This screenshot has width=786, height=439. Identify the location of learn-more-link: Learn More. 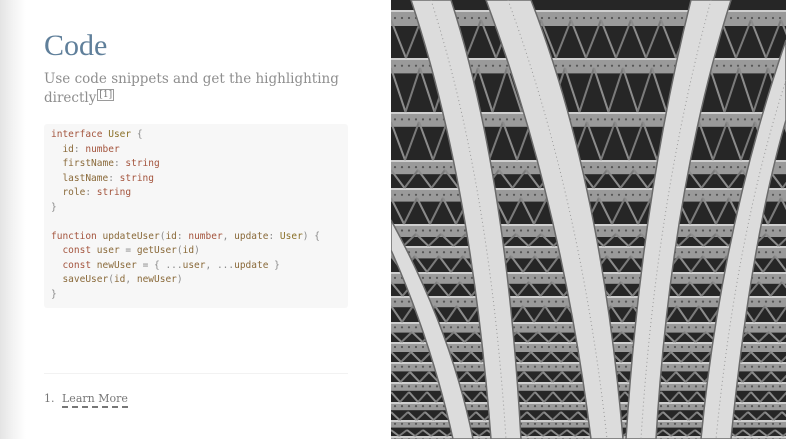
(95, 400).